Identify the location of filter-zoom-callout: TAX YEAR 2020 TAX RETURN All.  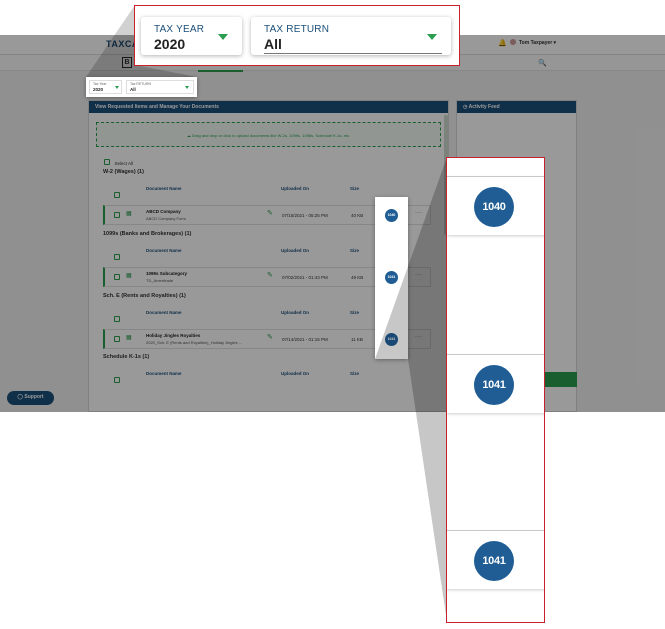
(297, 35).